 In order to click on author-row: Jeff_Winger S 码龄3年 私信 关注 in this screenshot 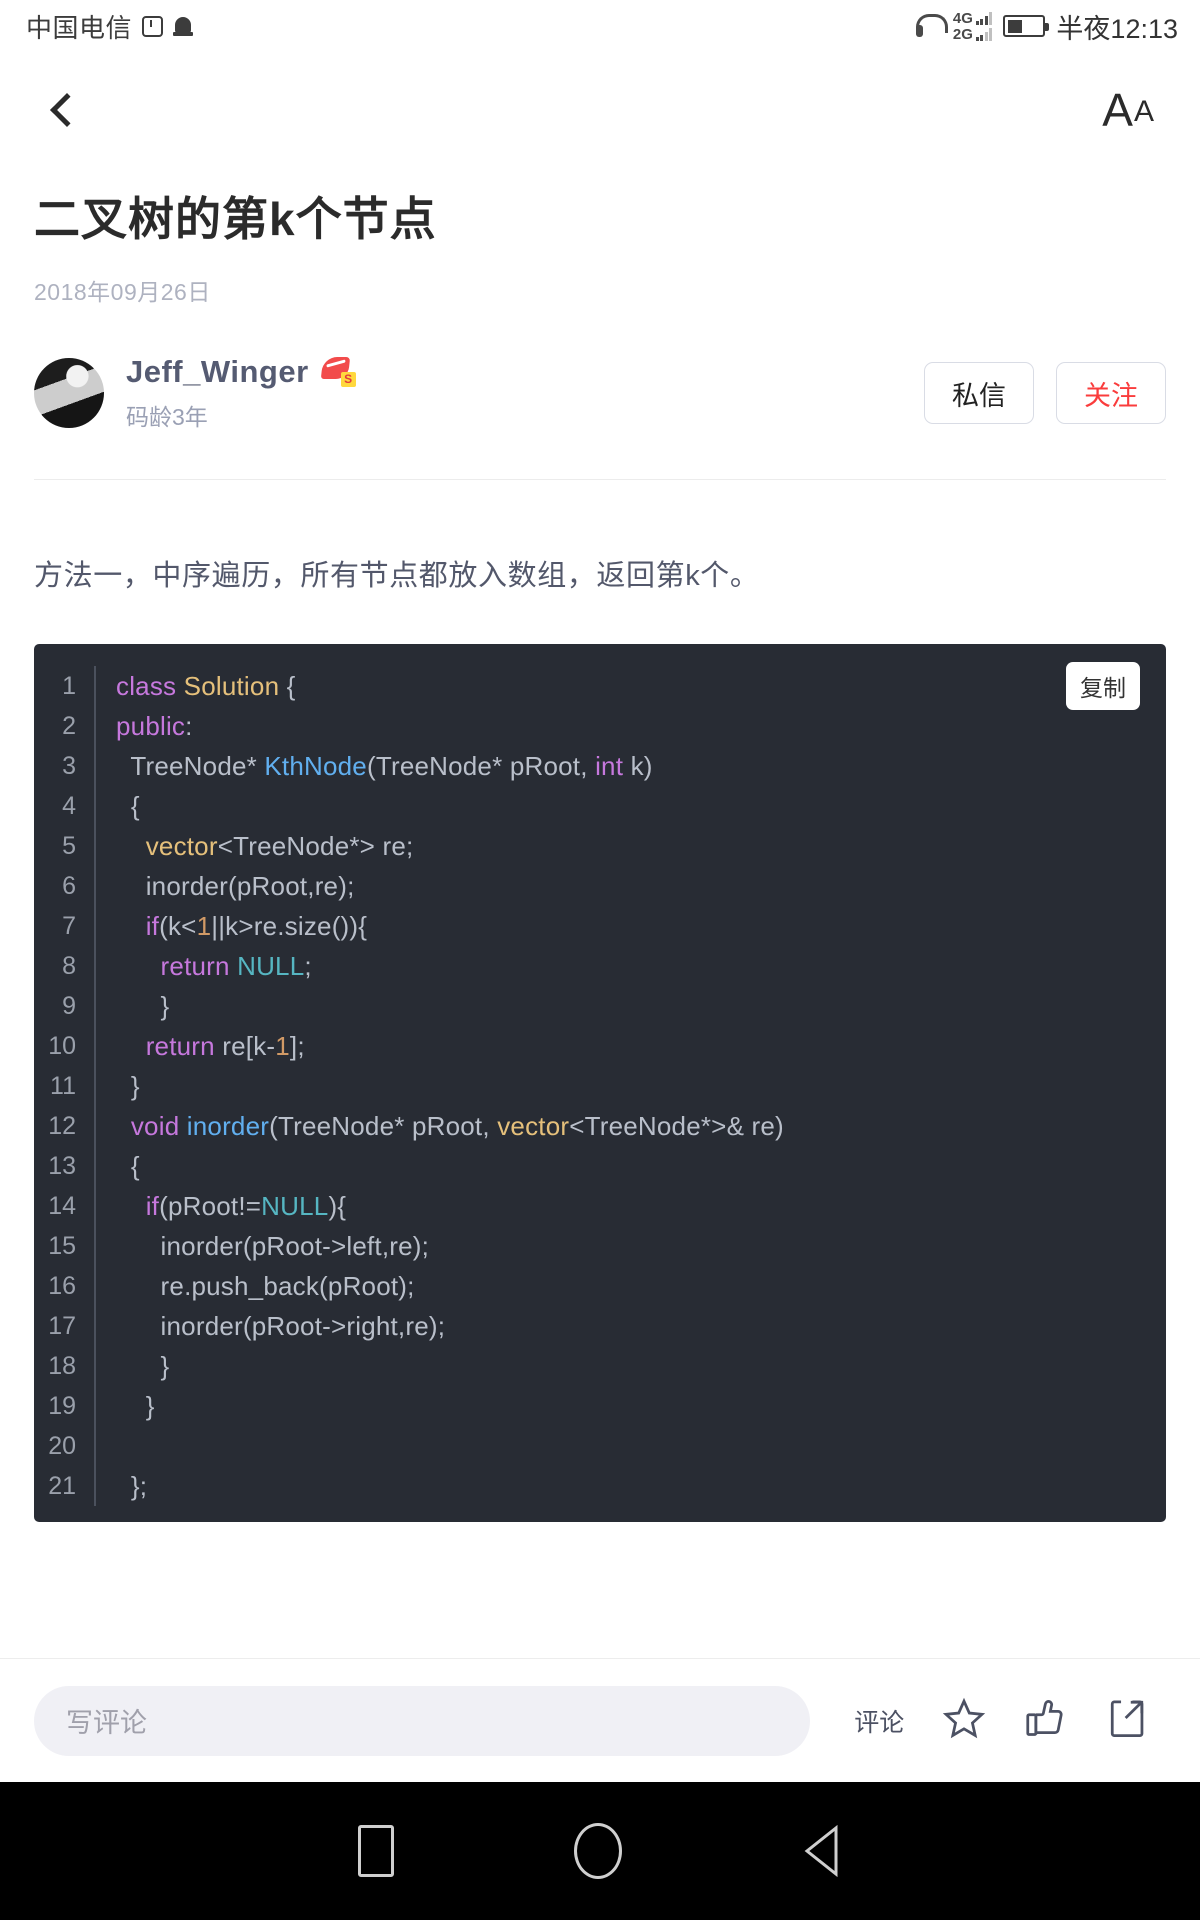, I will do `click(600, 393)`.